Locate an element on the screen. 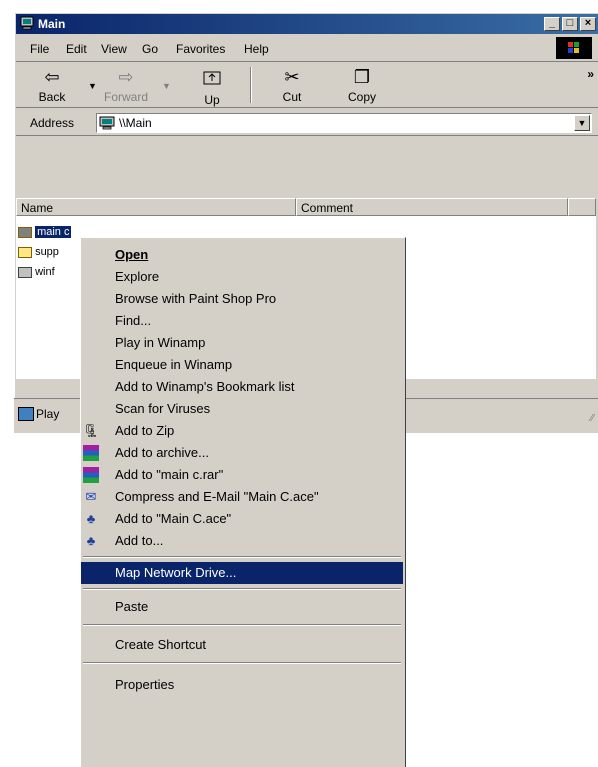  toolbar-separator is located at coordinates (251, 85).